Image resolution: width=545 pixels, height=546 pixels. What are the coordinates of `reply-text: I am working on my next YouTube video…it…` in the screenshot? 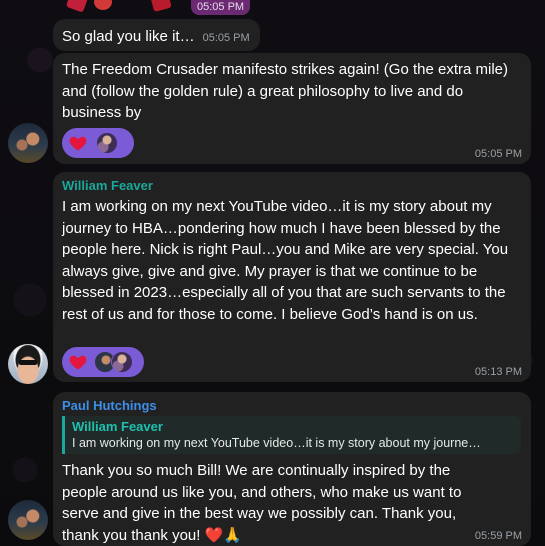 It's located at (276, 443).